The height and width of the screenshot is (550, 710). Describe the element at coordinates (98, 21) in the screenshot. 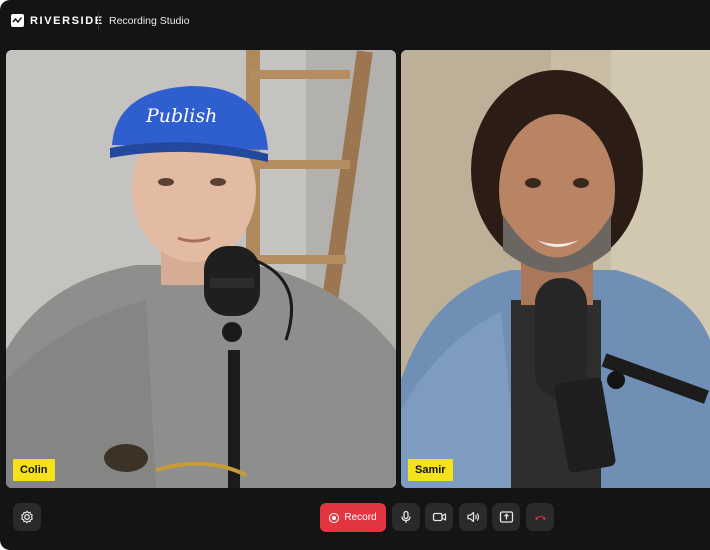

I see `header-divider` at that location.